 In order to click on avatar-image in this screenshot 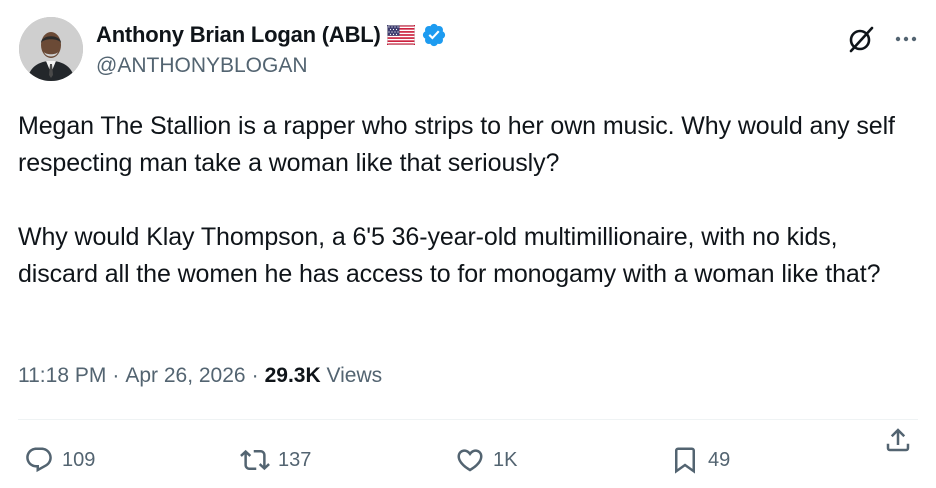, I will do `click(51, 49)`.